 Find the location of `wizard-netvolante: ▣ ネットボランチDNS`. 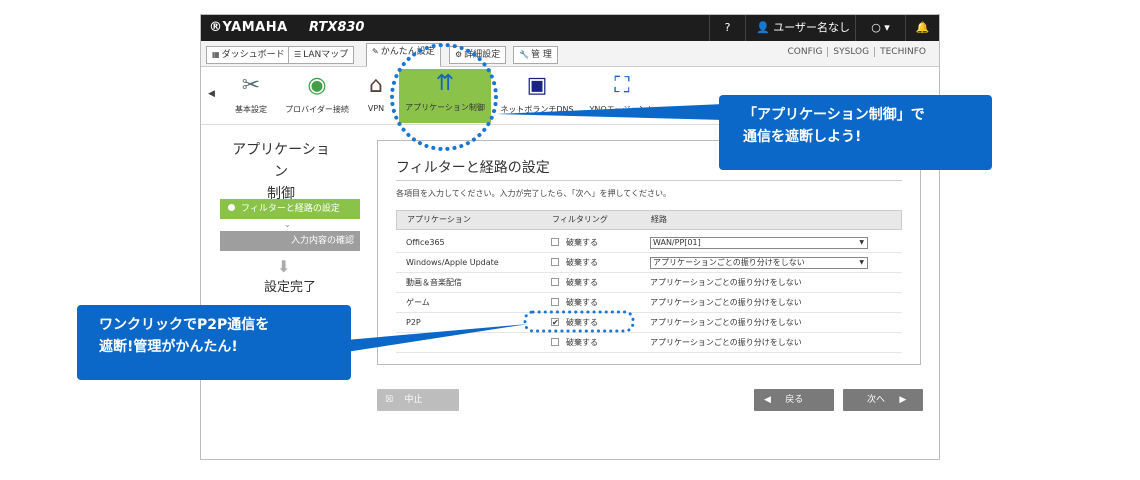

wizard-netvolante: ▣ ネットボランチDNS is located at coordinates (537, 93).